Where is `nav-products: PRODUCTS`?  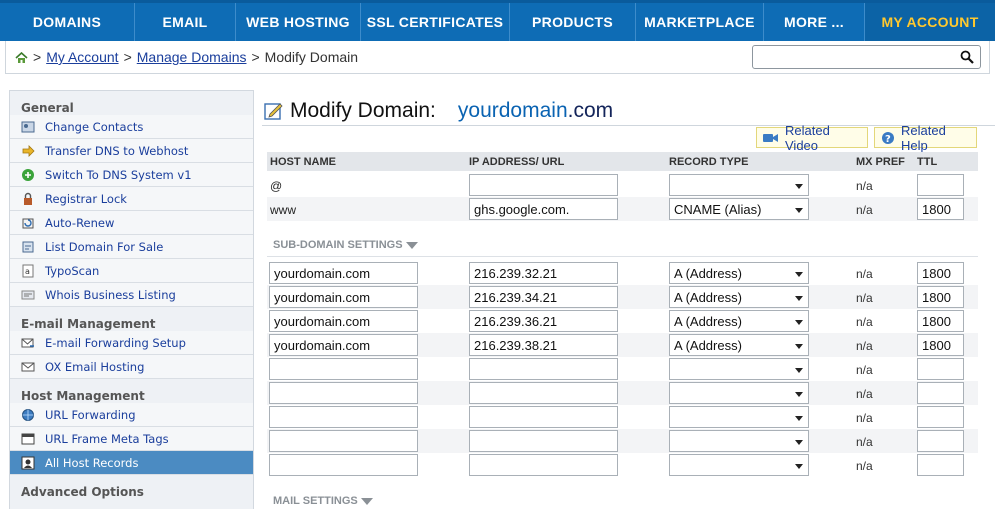
nav-products: PRODUCTS is located at coordinates (573, 22).